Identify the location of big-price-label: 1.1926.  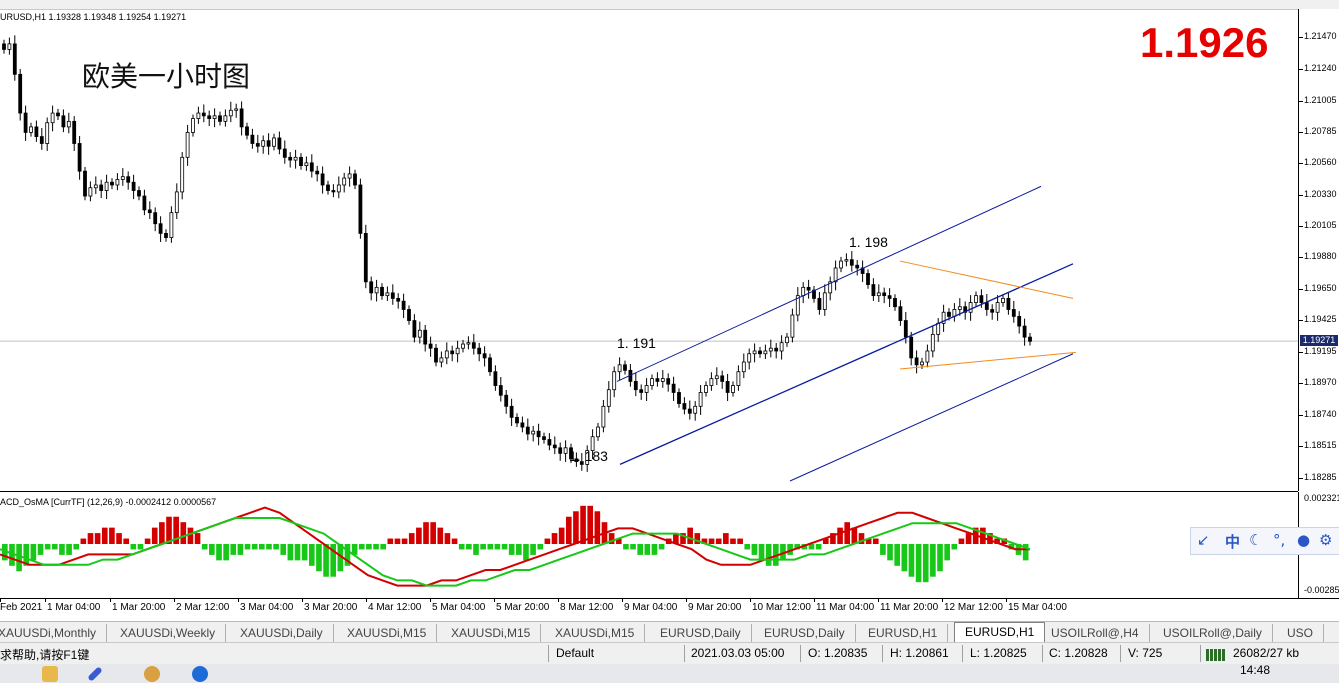
(1204, 42).